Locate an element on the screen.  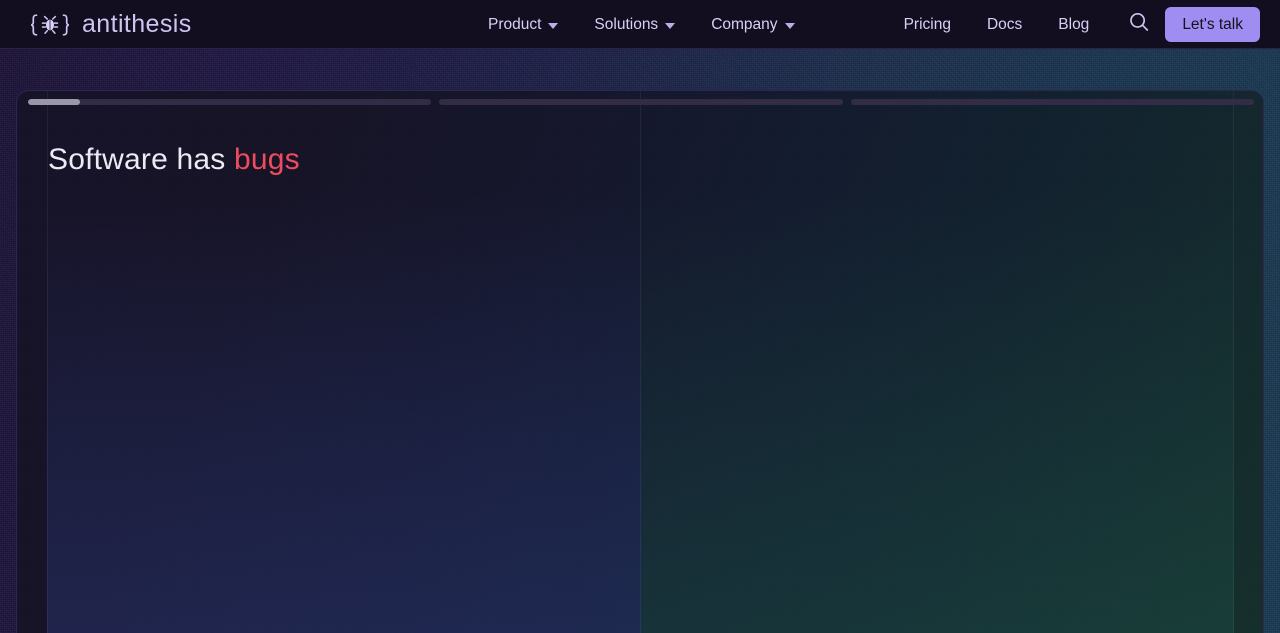
nav-item-label: Docs is located at coordinates (1004, 24).